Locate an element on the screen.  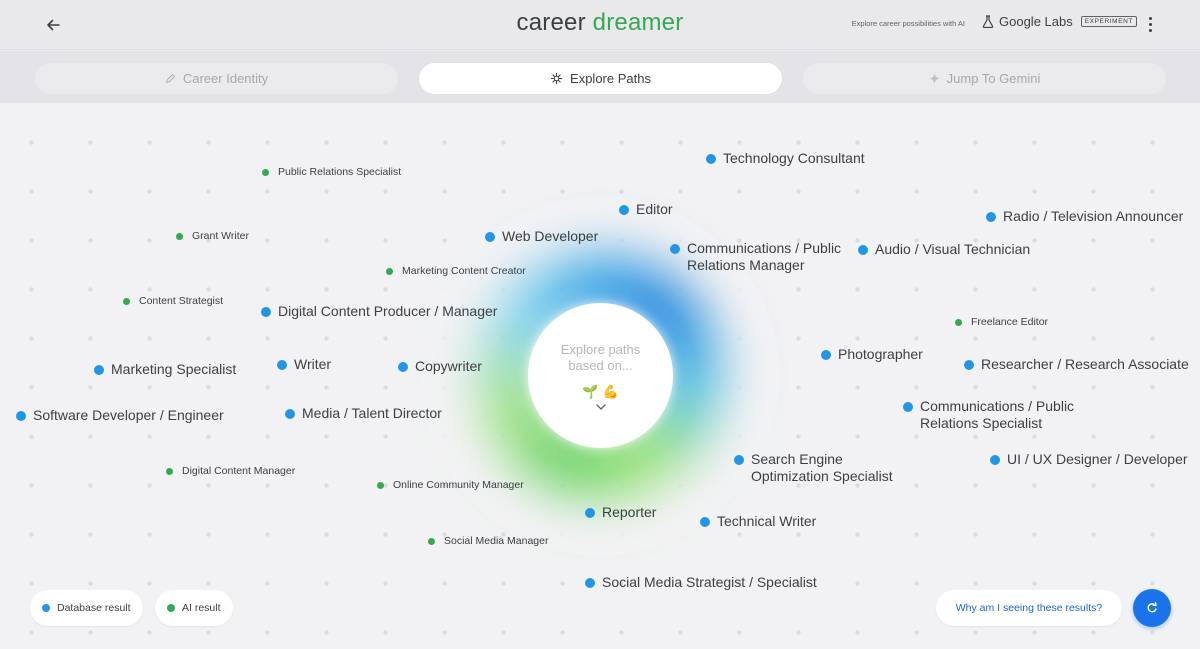
path-label: Researcher / Research Associate is located at coordinates (1085, 364).